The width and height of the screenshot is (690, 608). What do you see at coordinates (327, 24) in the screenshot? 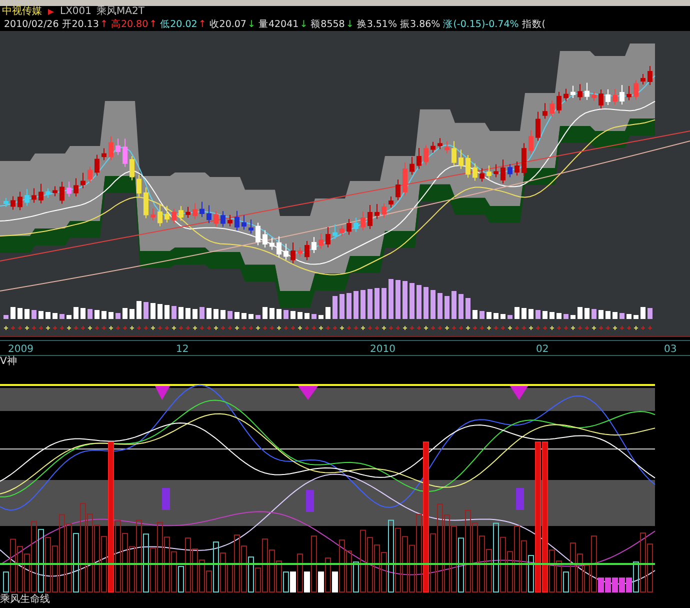
I see `quote-value: 额8558` at bounding box center [327, 24].